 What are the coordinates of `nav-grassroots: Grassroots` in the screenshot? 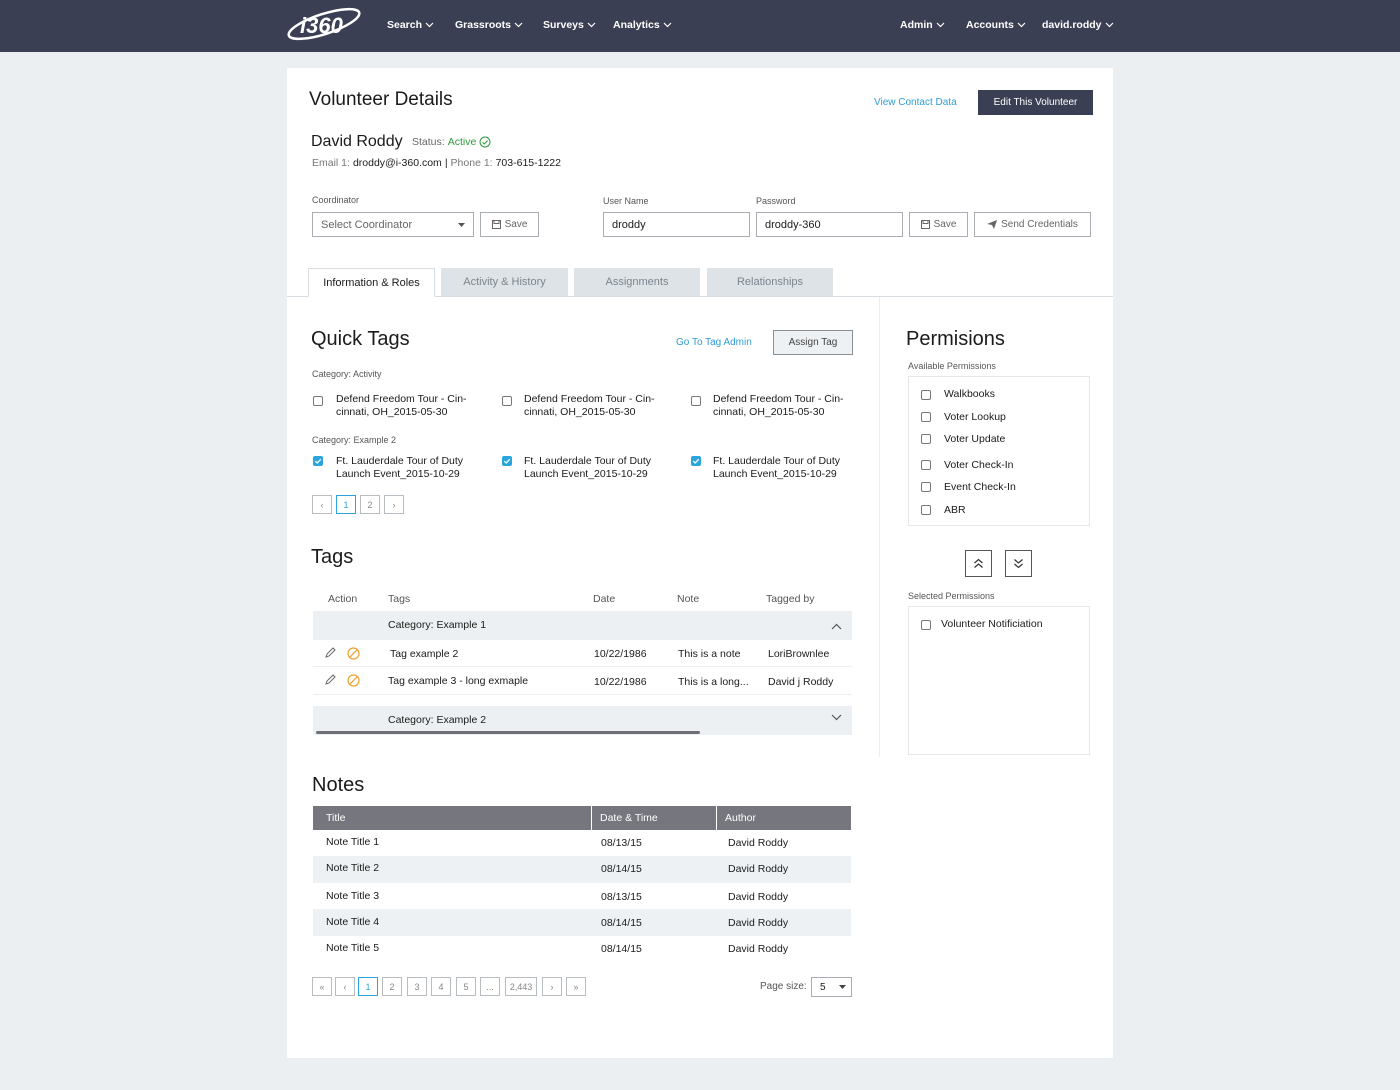 It's located at (489, 25).